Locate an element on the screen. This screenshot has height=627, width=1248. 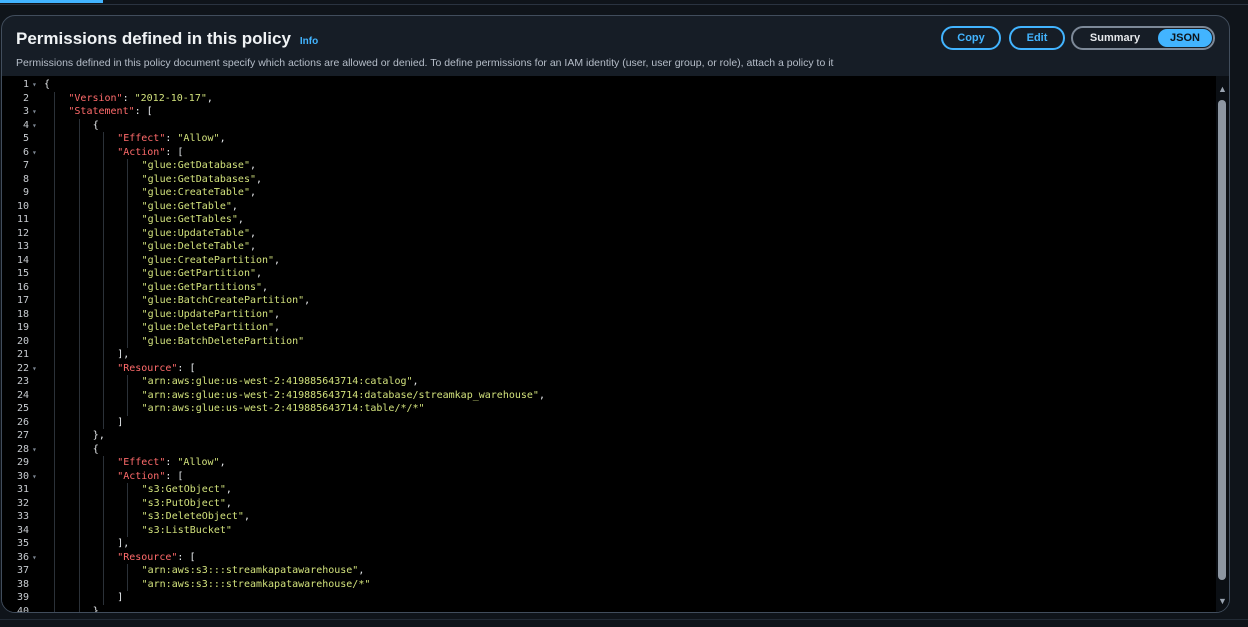
code-text: "glue:GetPartitions", is located at coordinates (205, 288).